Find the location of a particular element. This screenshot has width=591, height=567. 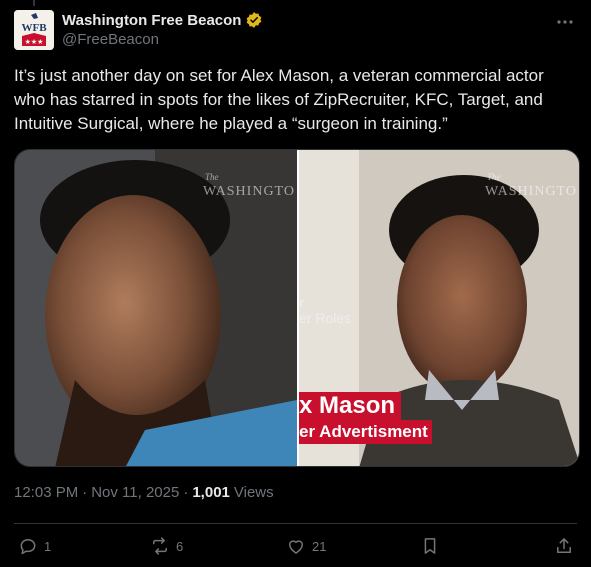

free-beacon-logo: WFB ★★★ is located at coordinates (34, 30).